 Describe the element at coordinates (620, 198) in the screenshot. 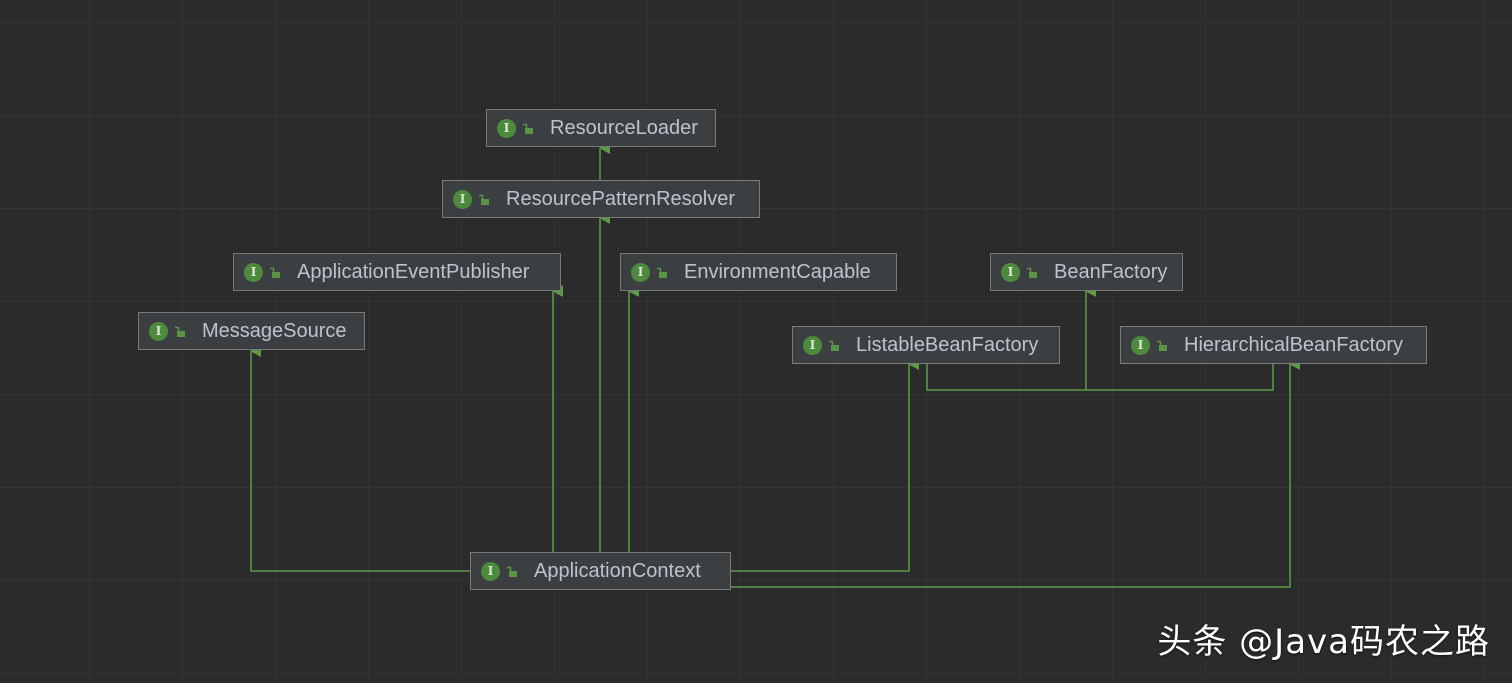

I see `node-label: ResourcePatternResolver` at that location.